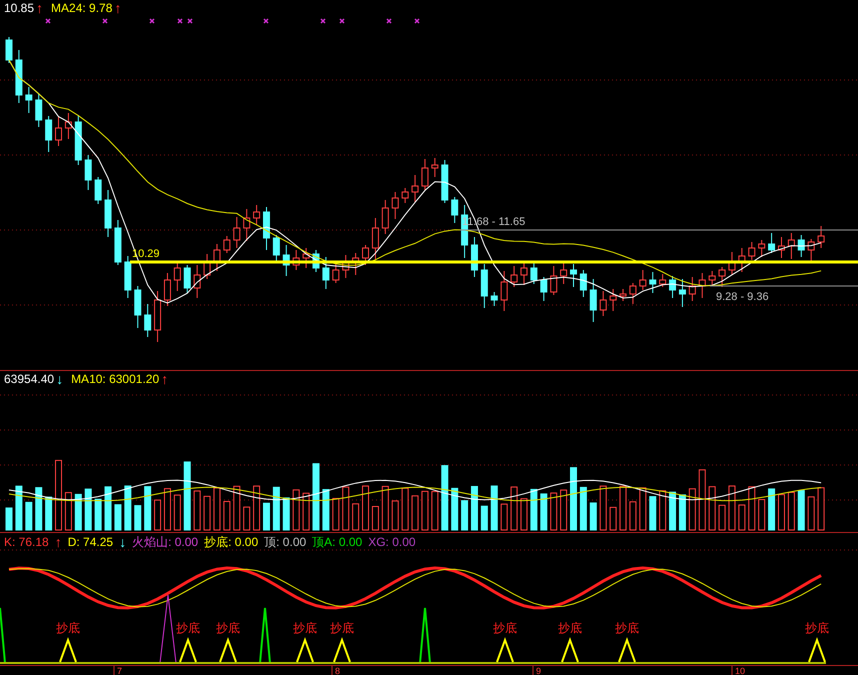 This screenshot has width=858, height=675. What do you see at coordinates (539, 670) in the screenshot?
I see `axis-label: 9` at bounding box center [539, 670].